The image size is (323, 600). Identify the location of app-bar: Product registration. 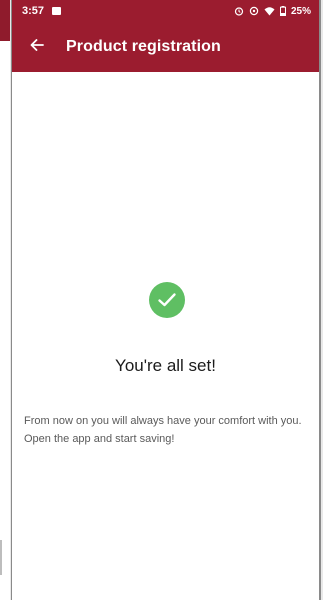
(165, 47).